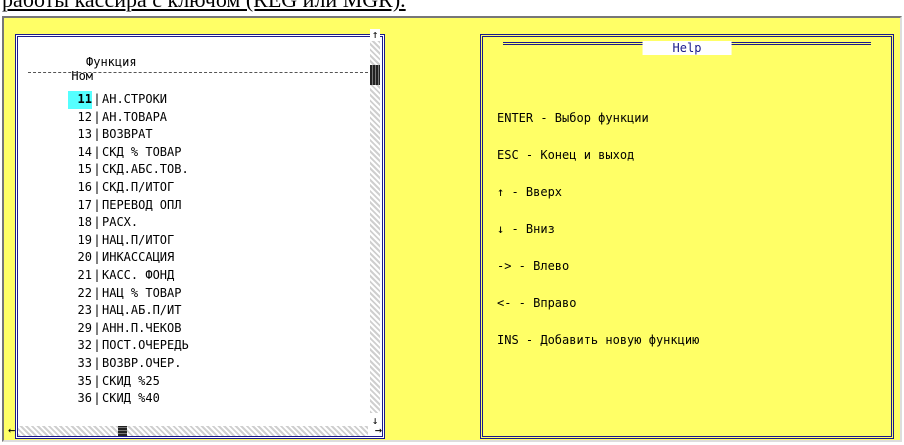 The image size is (904, 445). Describe the element at coordinates (142, 327) in the screenshot. I see `function-name: АНН.П.ЧЕКОВ` at that location.